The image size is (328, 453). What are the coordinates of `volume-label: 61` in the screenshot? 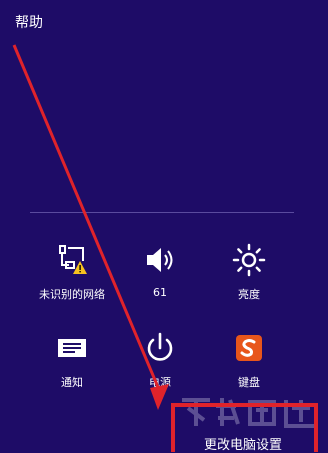 It's located at (160, 292).